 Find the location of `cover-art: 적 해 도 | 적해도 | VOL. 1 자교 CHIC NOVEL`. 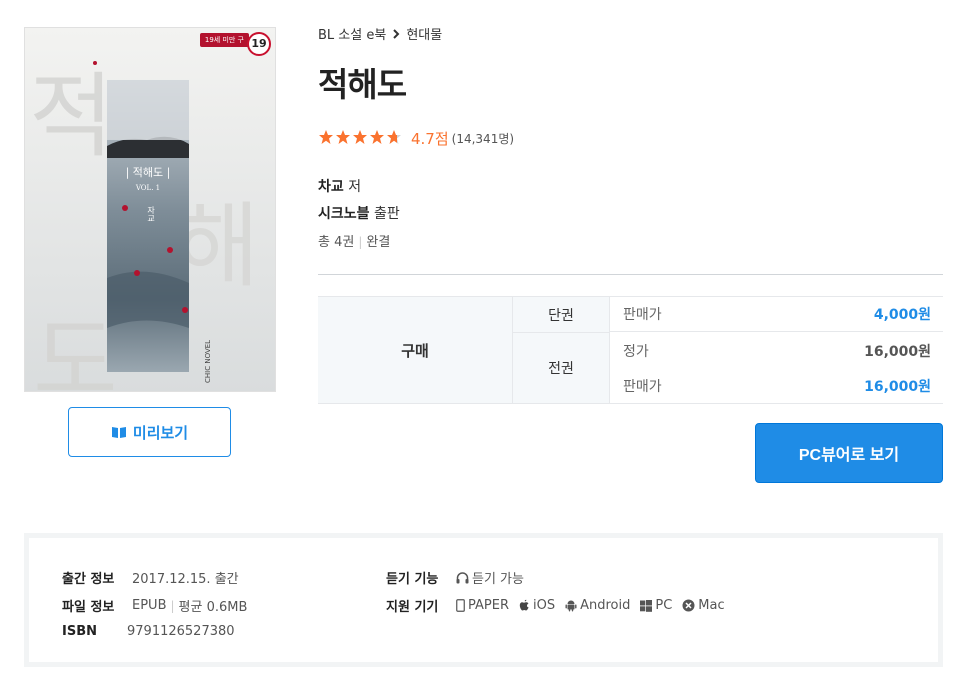

cover-art: 적 해 도 | 적해도 | VOL. 1 자교 CHIC NOVEL is located at coordinates (150, 210).